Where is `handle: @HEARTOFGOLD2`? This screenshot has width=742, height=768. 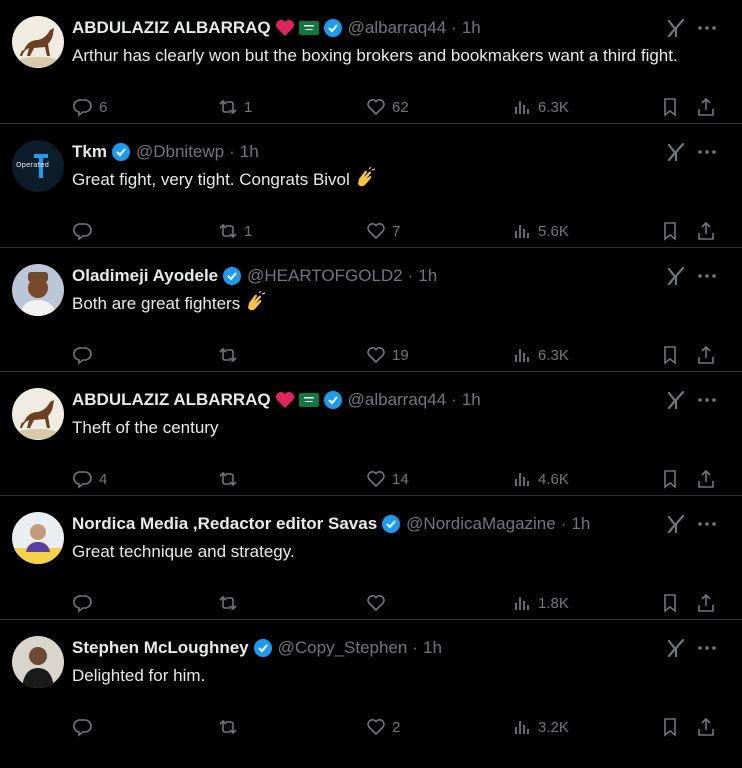 handle: @HEARTOFGOLD2 is located at coordinates (325, 276).